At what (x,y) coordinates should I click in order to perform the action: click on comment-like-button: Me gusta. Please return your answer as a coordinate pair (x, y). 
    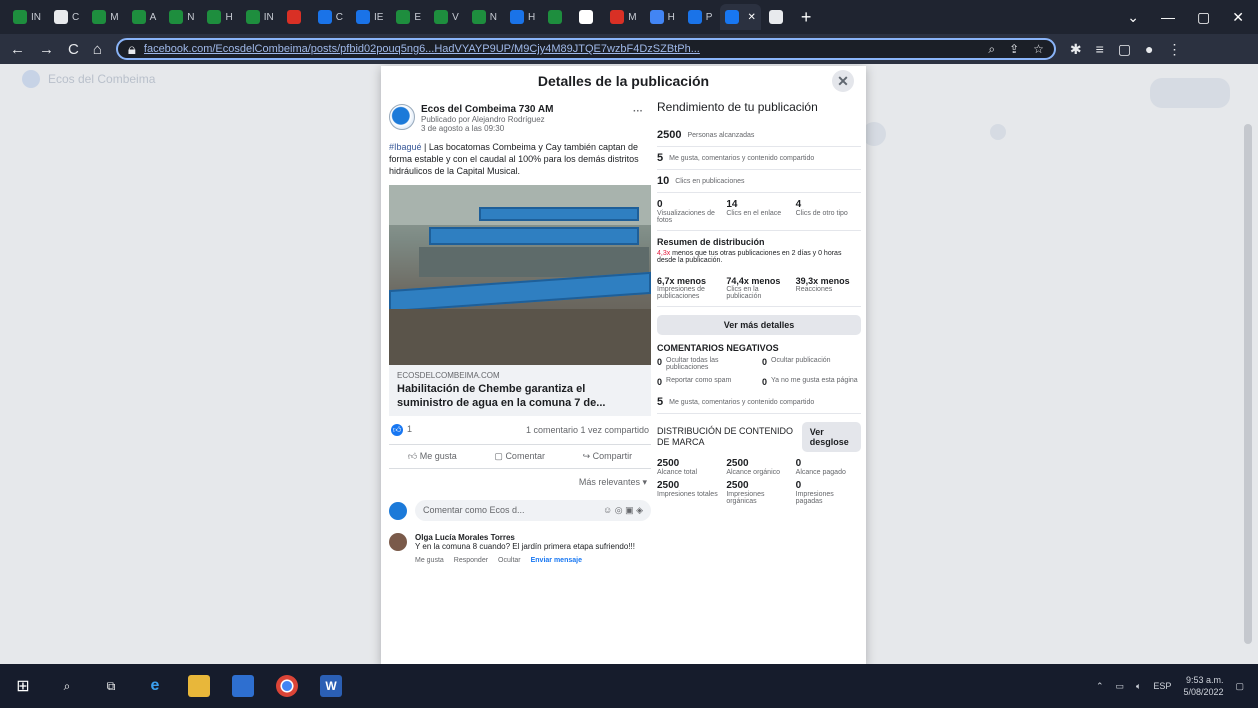
    Looking at the image, I should click on (429, 560).